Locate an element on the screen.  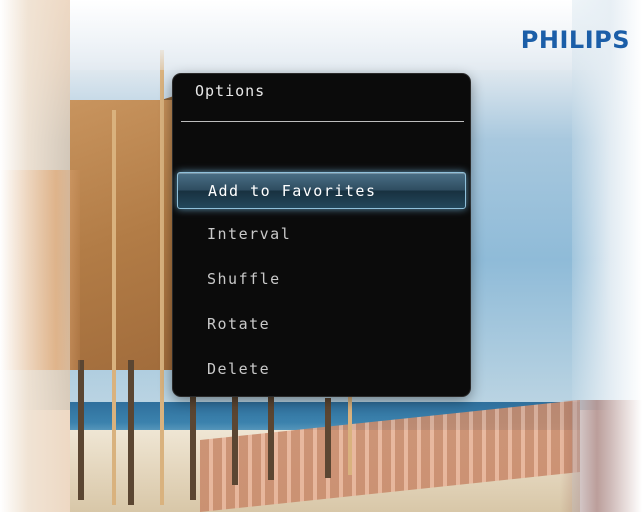
menu-item-shuffle: Shuffle is located at coordinates (321, 284).